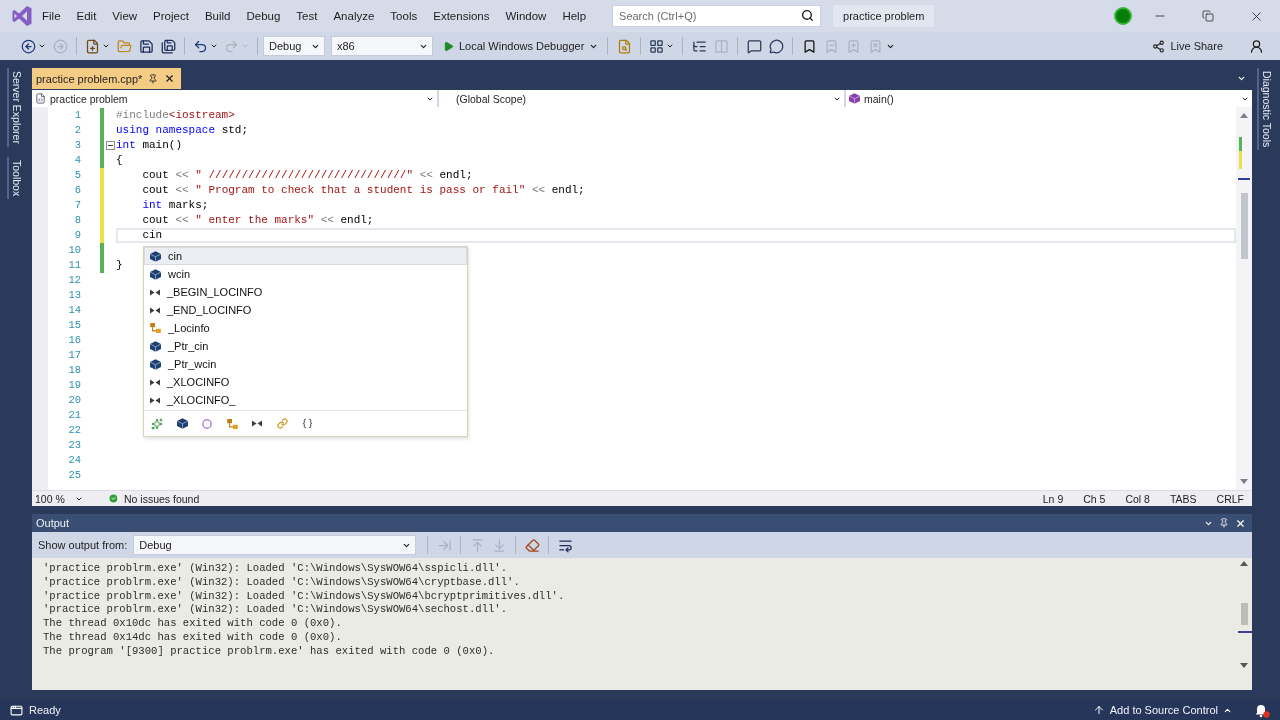 The image size is (1280, 720). What do you see at coordinates (175, 205) in the screenshot?
I see `code-line: int marks;` at bounding box center [175, 205].